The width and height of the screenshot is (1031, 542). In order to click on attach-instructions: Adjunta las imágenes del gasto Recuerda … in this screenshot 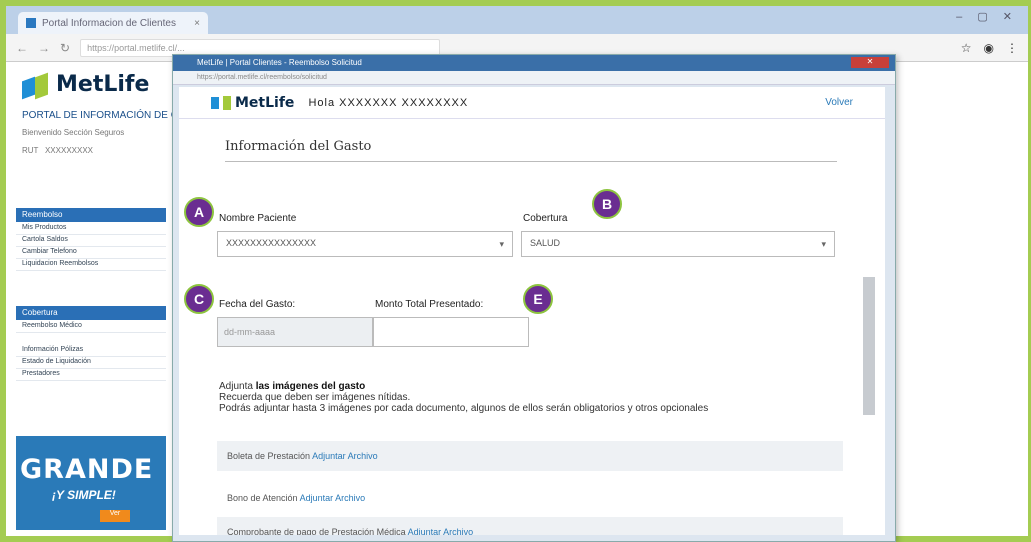, I will do `click(464, 397)`.